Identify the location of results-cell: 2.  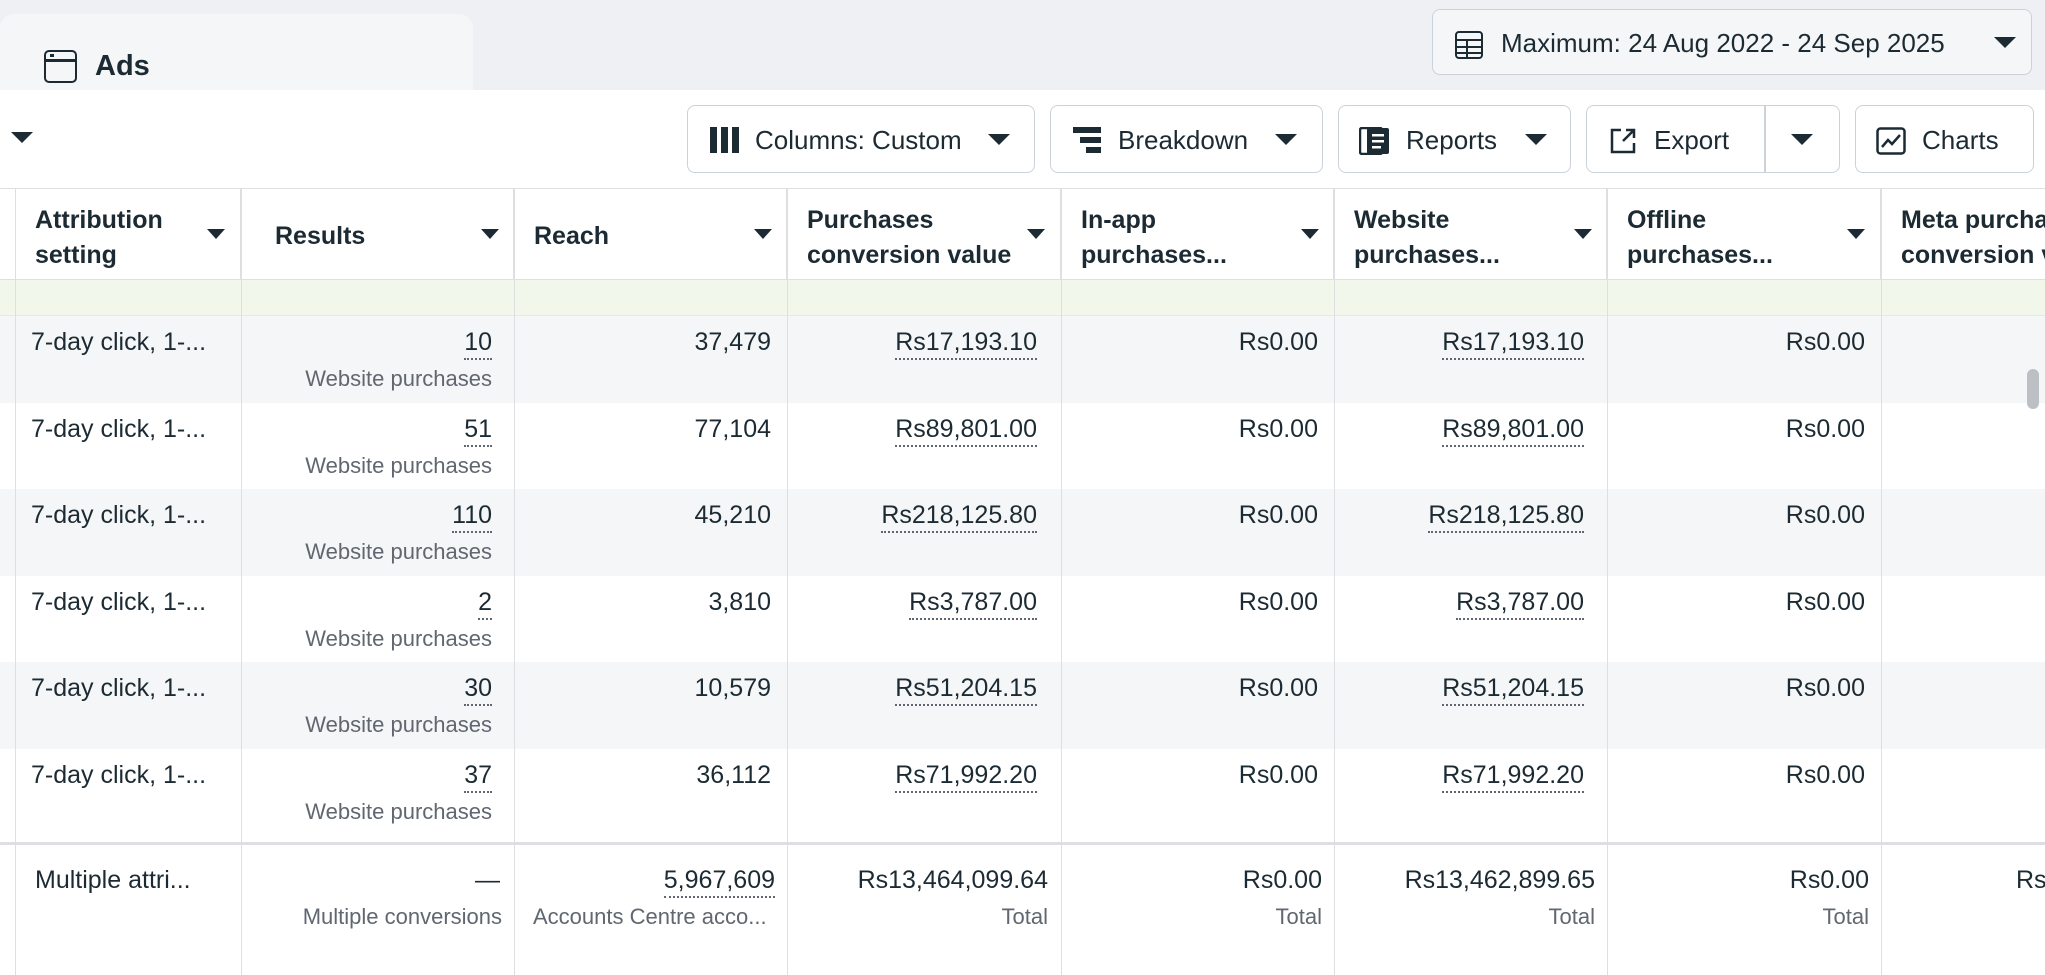
(485, 604).